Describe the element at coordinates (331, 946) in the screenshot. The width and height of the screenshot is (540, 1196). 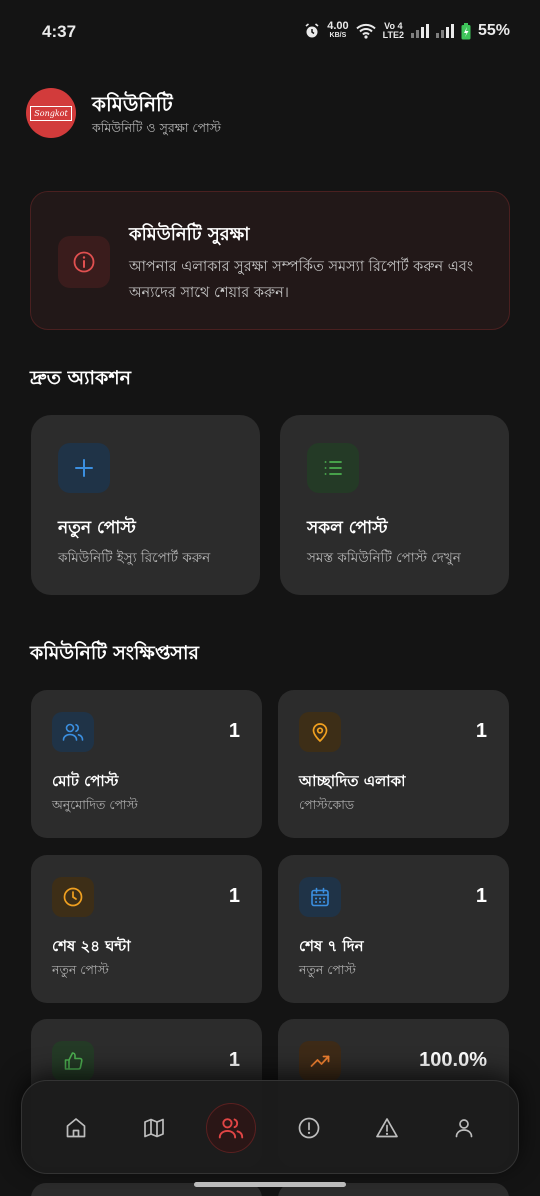
I see `stat-title: শেষ ৭ দিন` at that location.